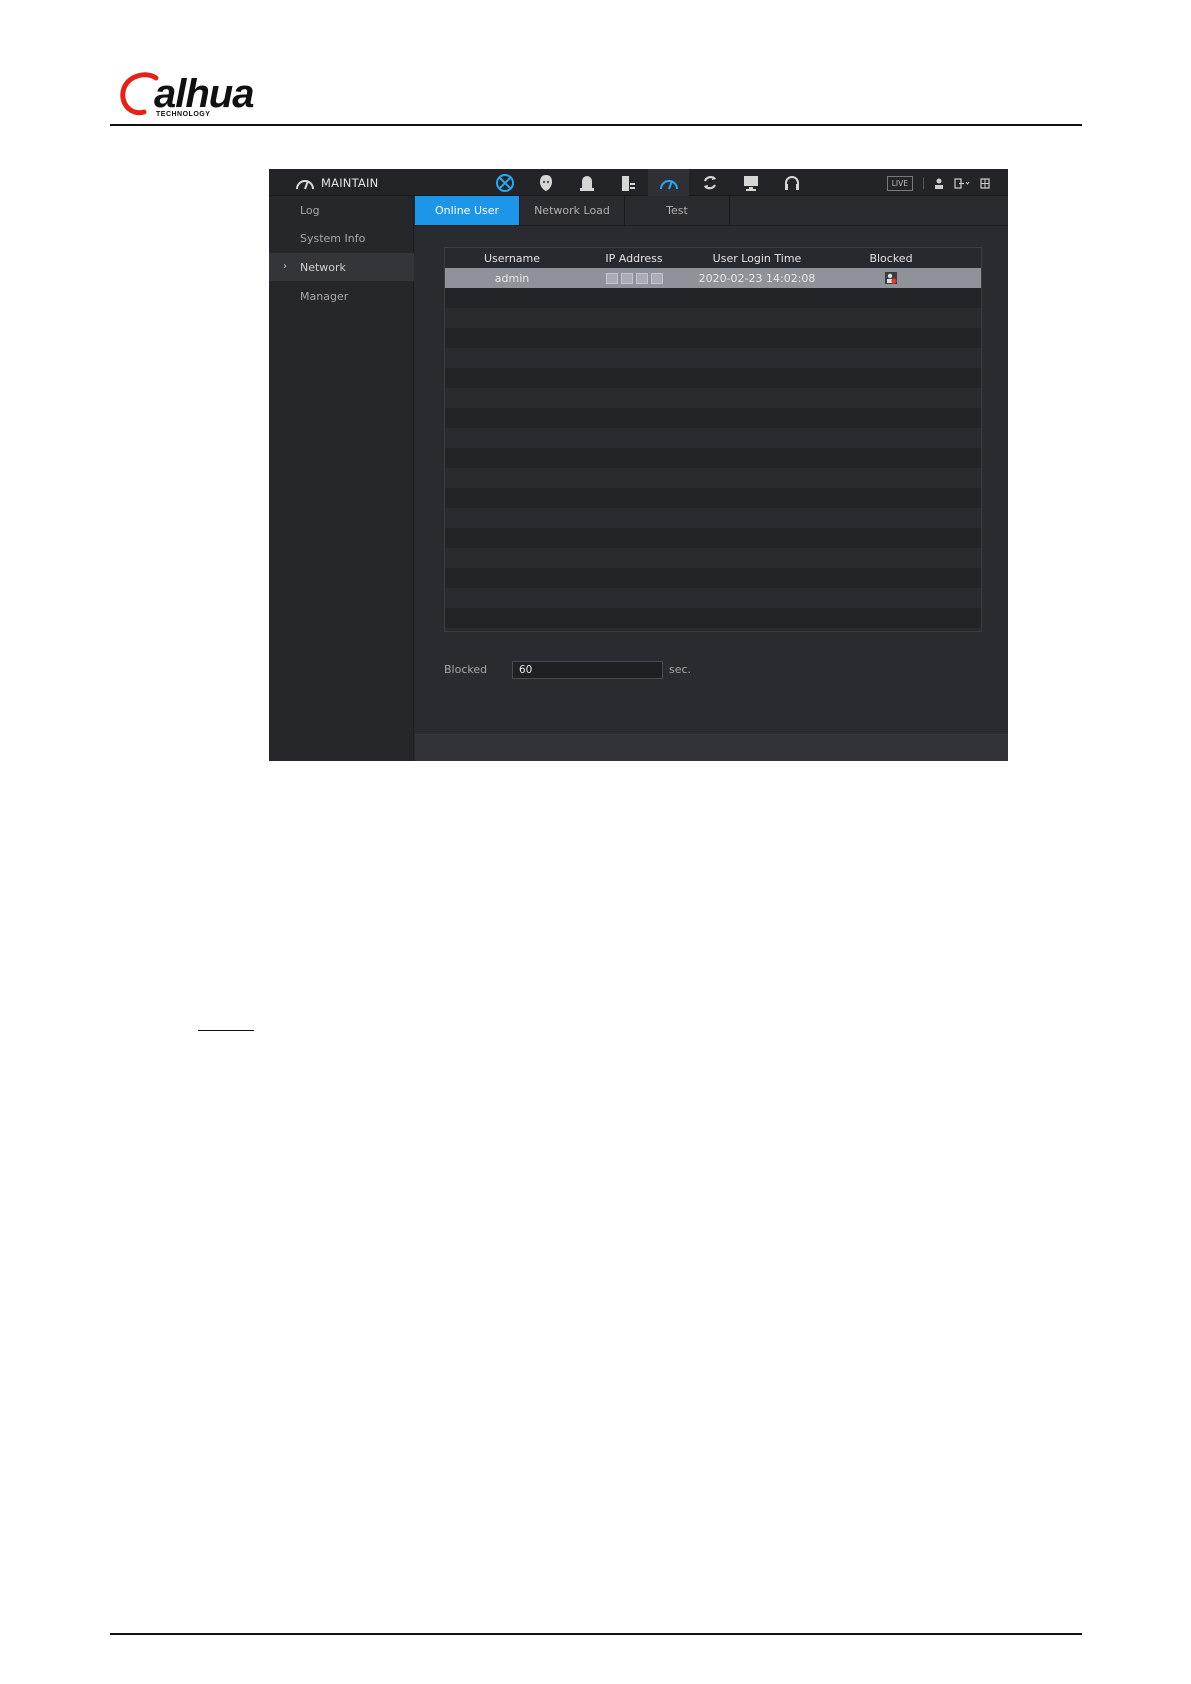 The width and height of the screenshot is (1191, 1684). Describe the element at coordinates (204, 94) in the screenshot. I see `logo-wordmark: alhua` at that location.